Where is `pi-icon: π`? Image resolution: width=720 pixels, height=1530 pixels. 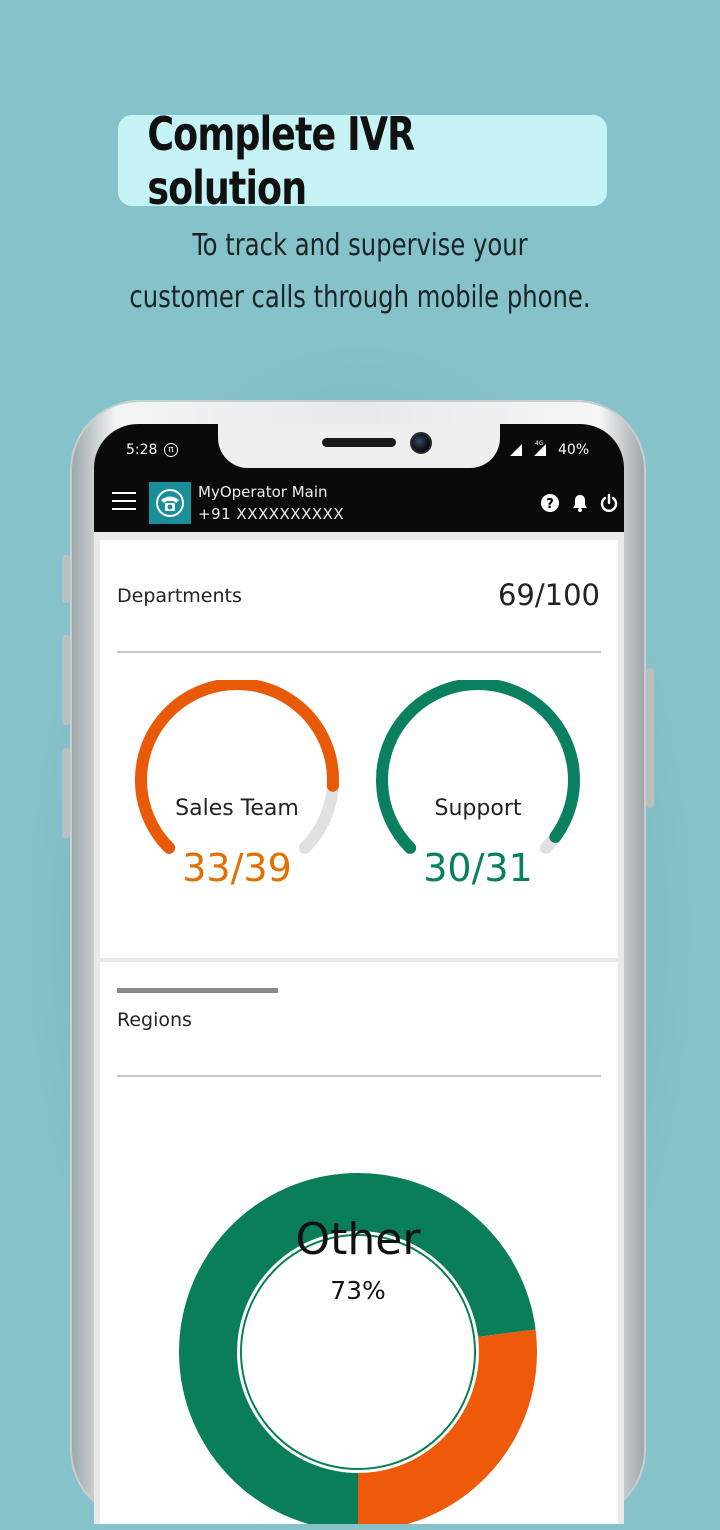
pi-icon: π is located at coordinates (171, 450).